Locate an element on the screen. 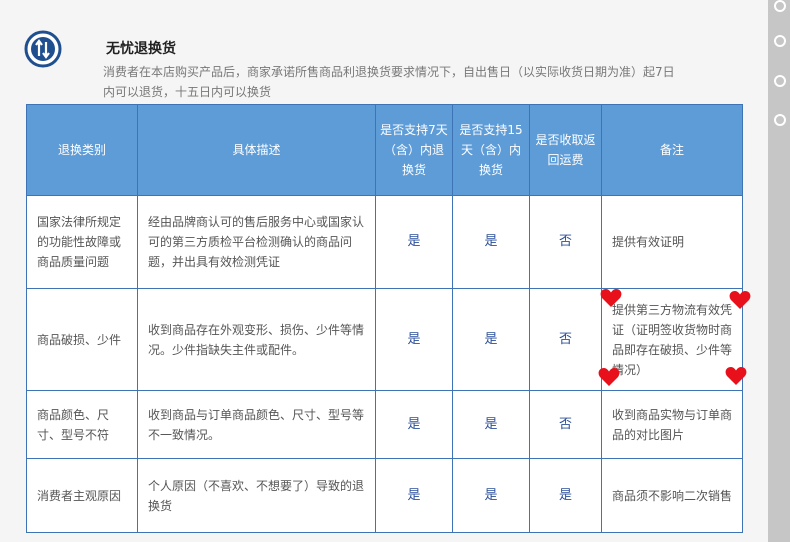 The height and width of the screenshot is (542, 790). note-cell: 提供有效证明 is located at coordinates (672, 242).